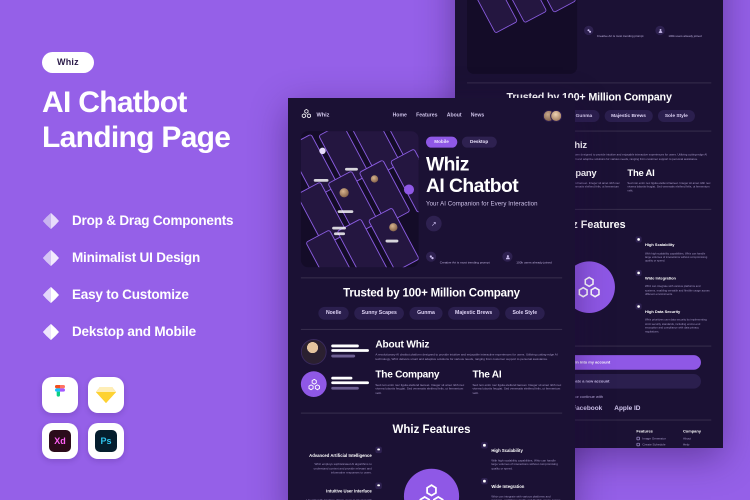 Image resolution: width=750 pixels, height=500 pixels. Describe the element at coordinates (494, 175) in the screenshot. I see `hero-title: Whiz AI Chatbot` at that location.